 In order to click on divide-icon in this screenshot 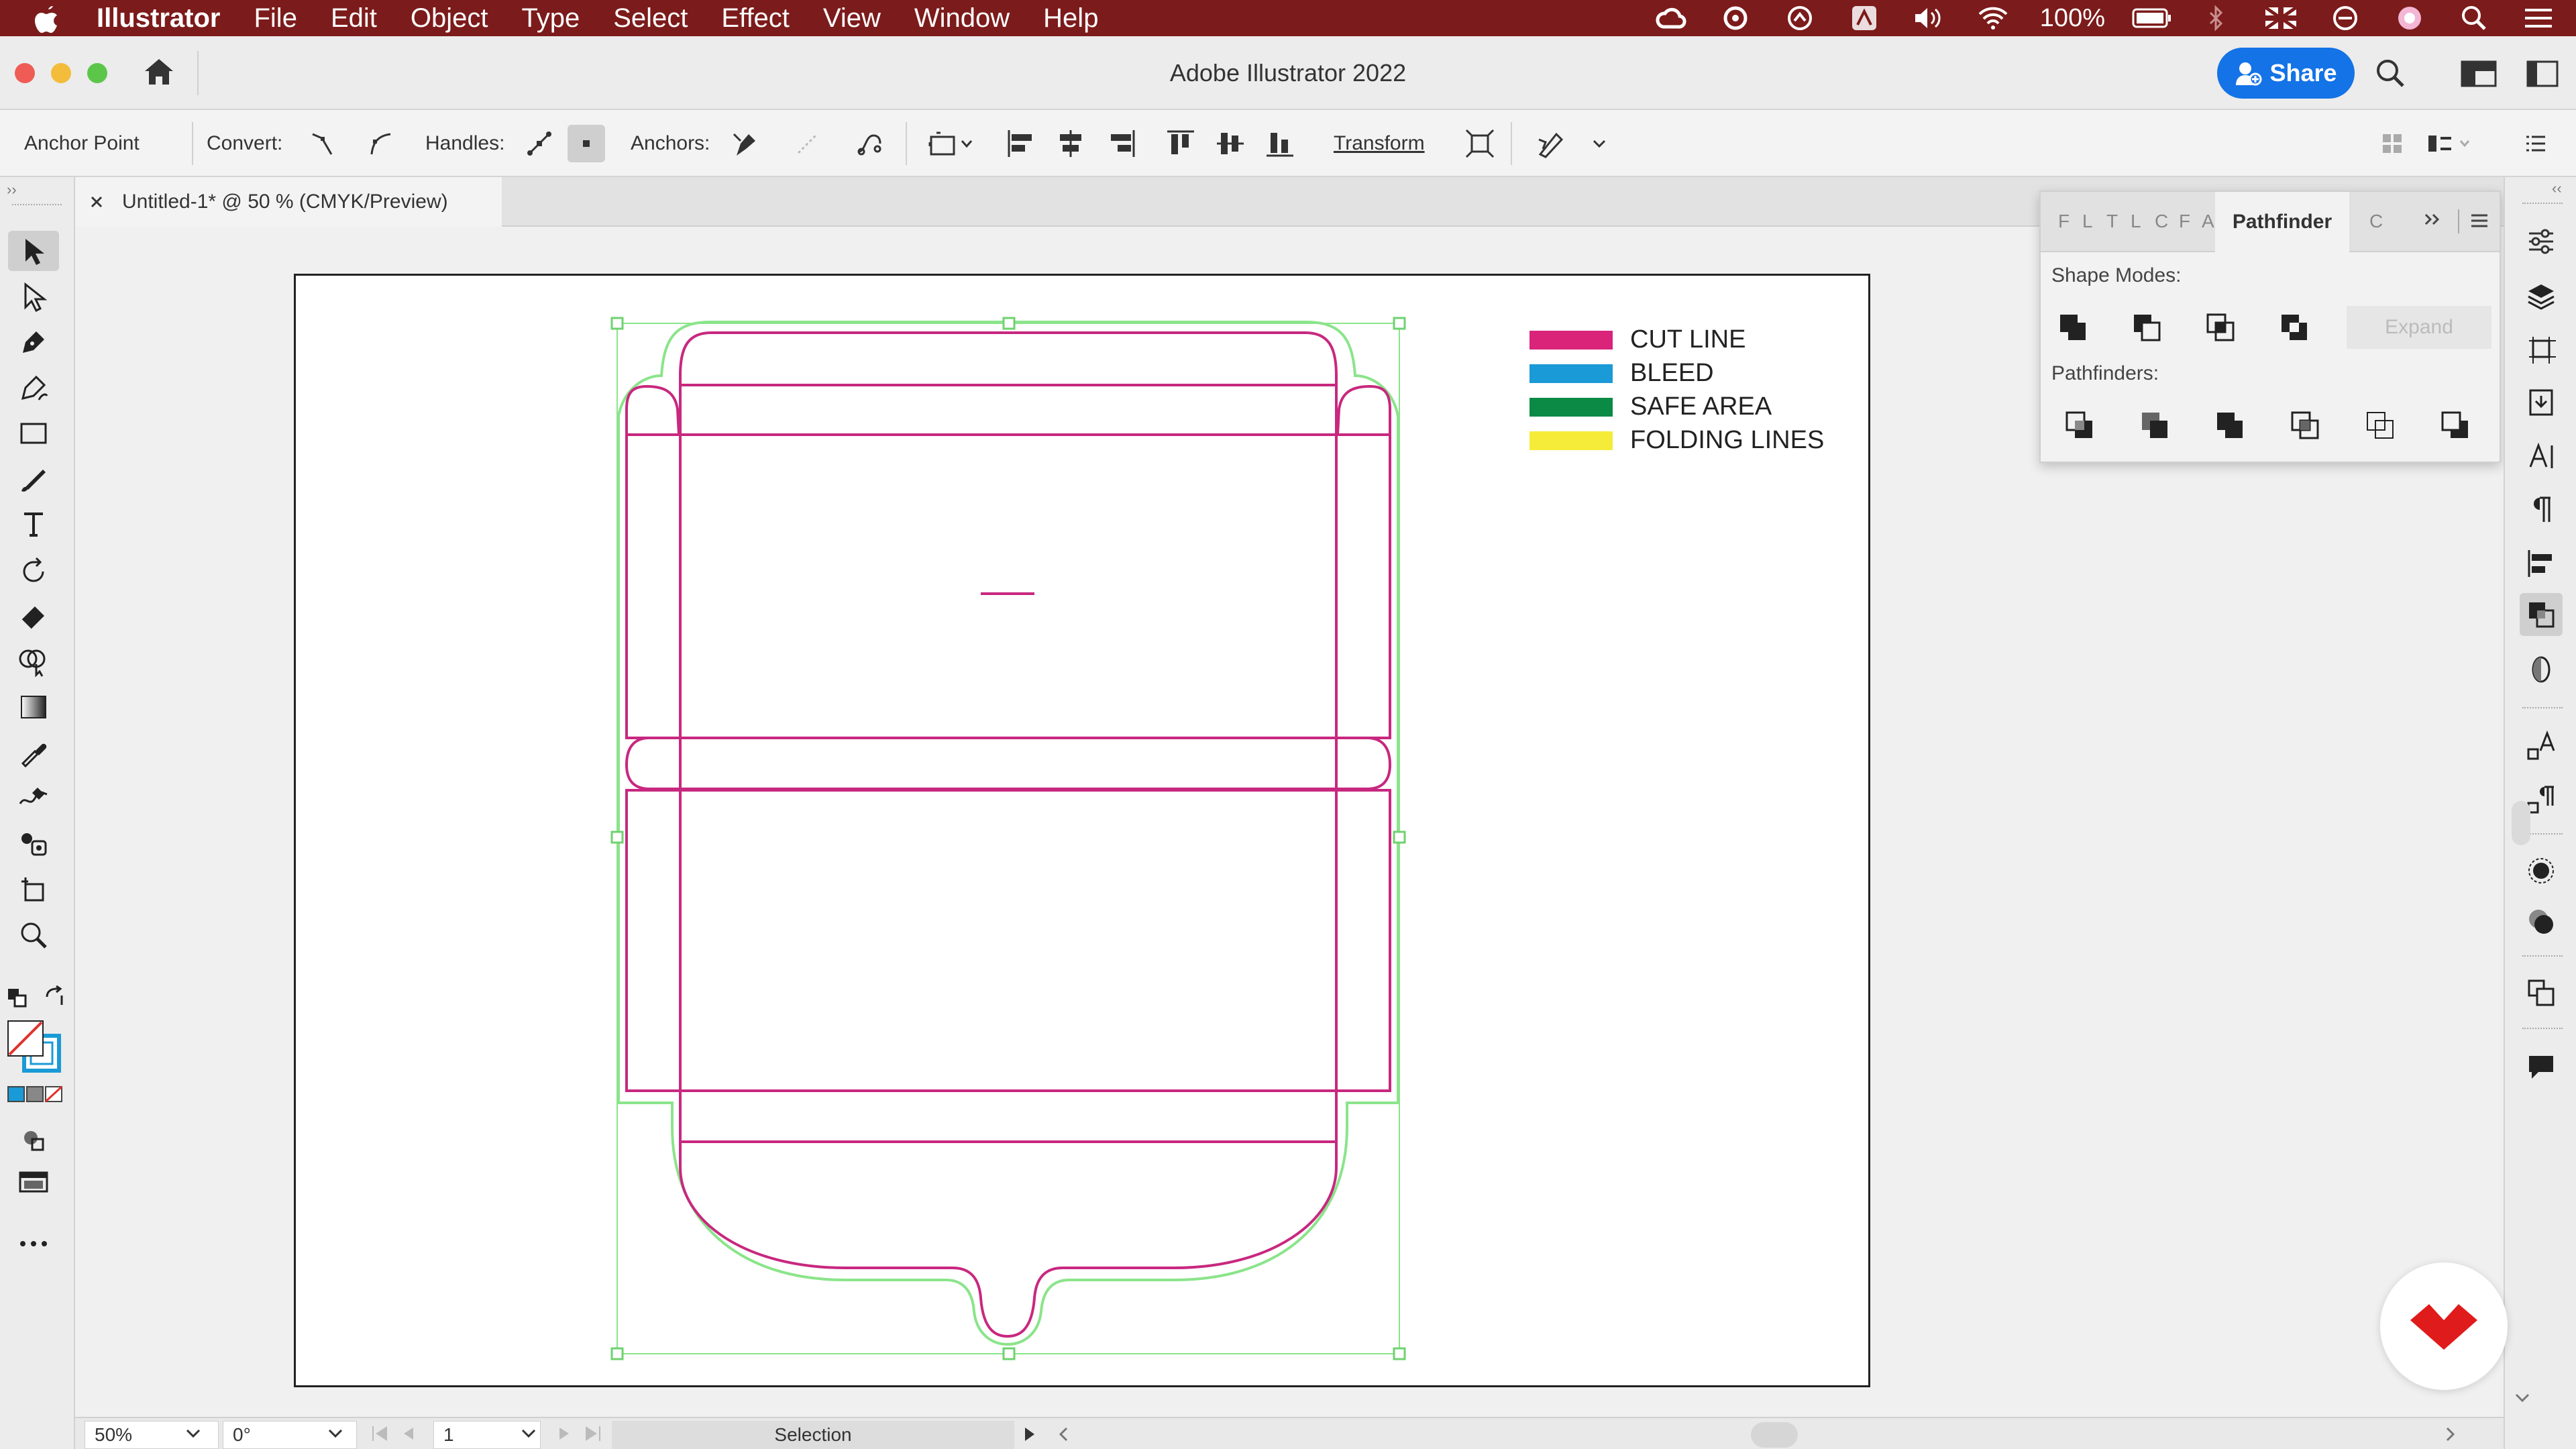, I will do `click(2079, 425)`.